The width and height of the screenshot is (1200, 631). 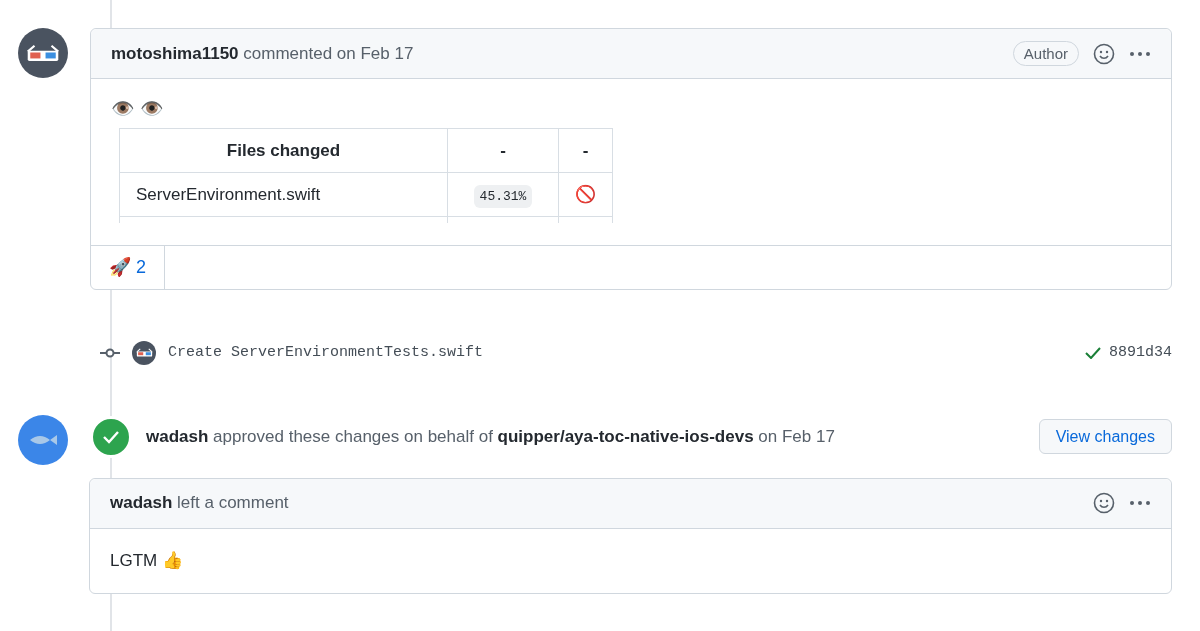 I want to click on table-cell: 🚫, so click(x=585, y=194).